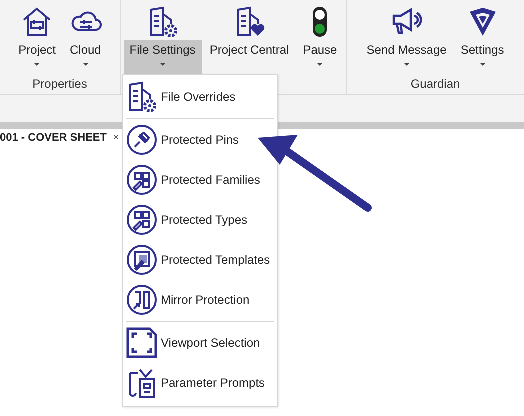  Describe the element at coordinates (200, 97) in the screenshot. I see `menu-item: File Overrides` at that location.